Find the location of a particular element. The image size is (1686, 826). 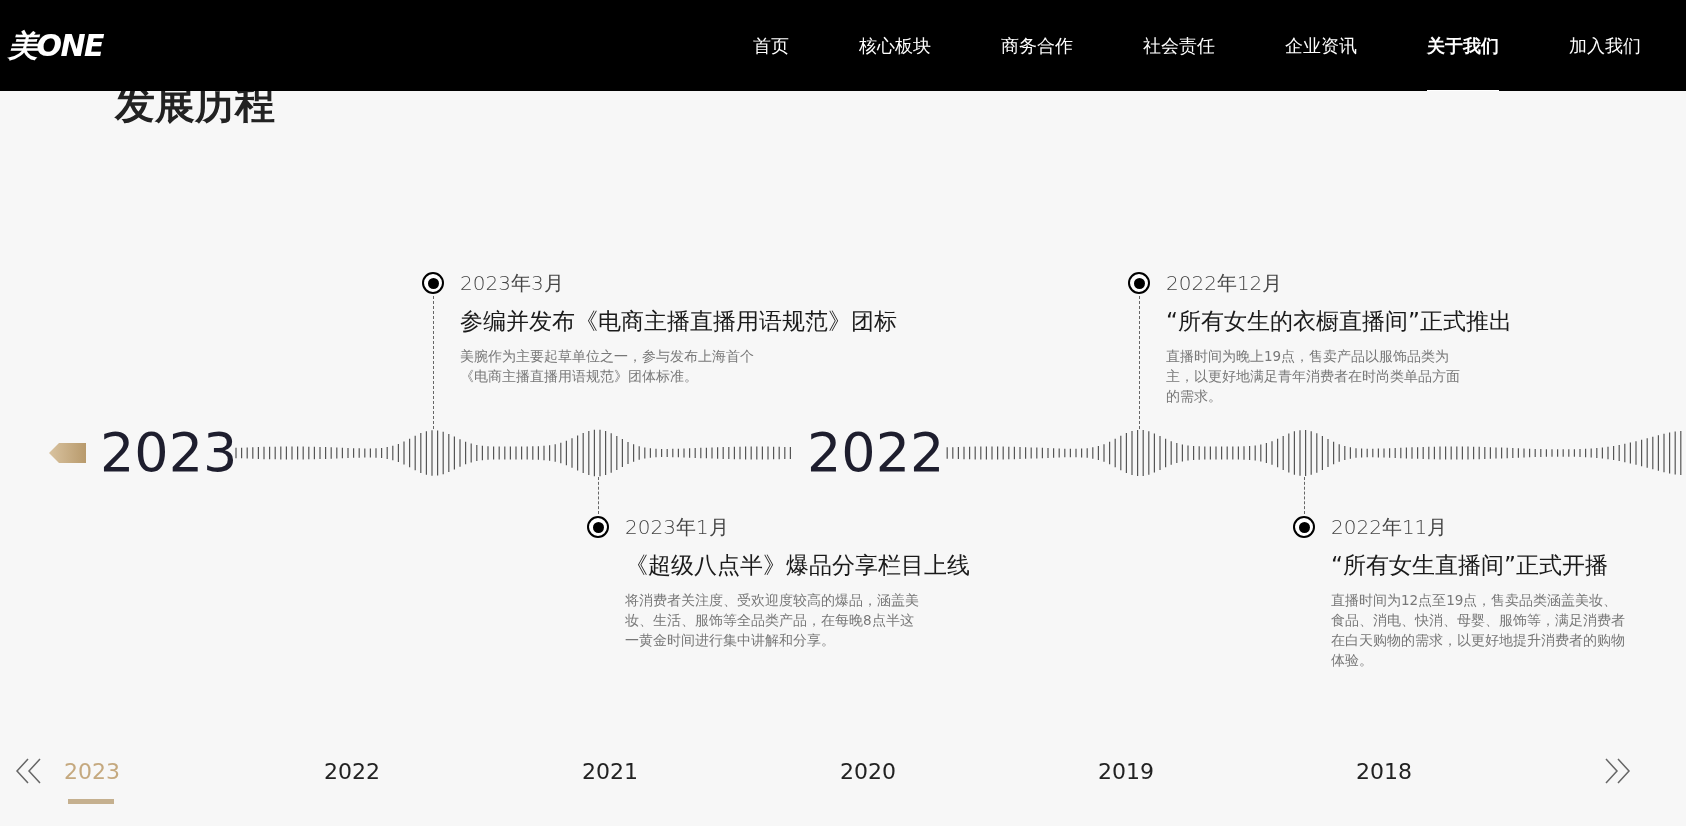

event-title: “所有女生的衣橱直播间”正式推出 is located at coordinates (1339, 321).